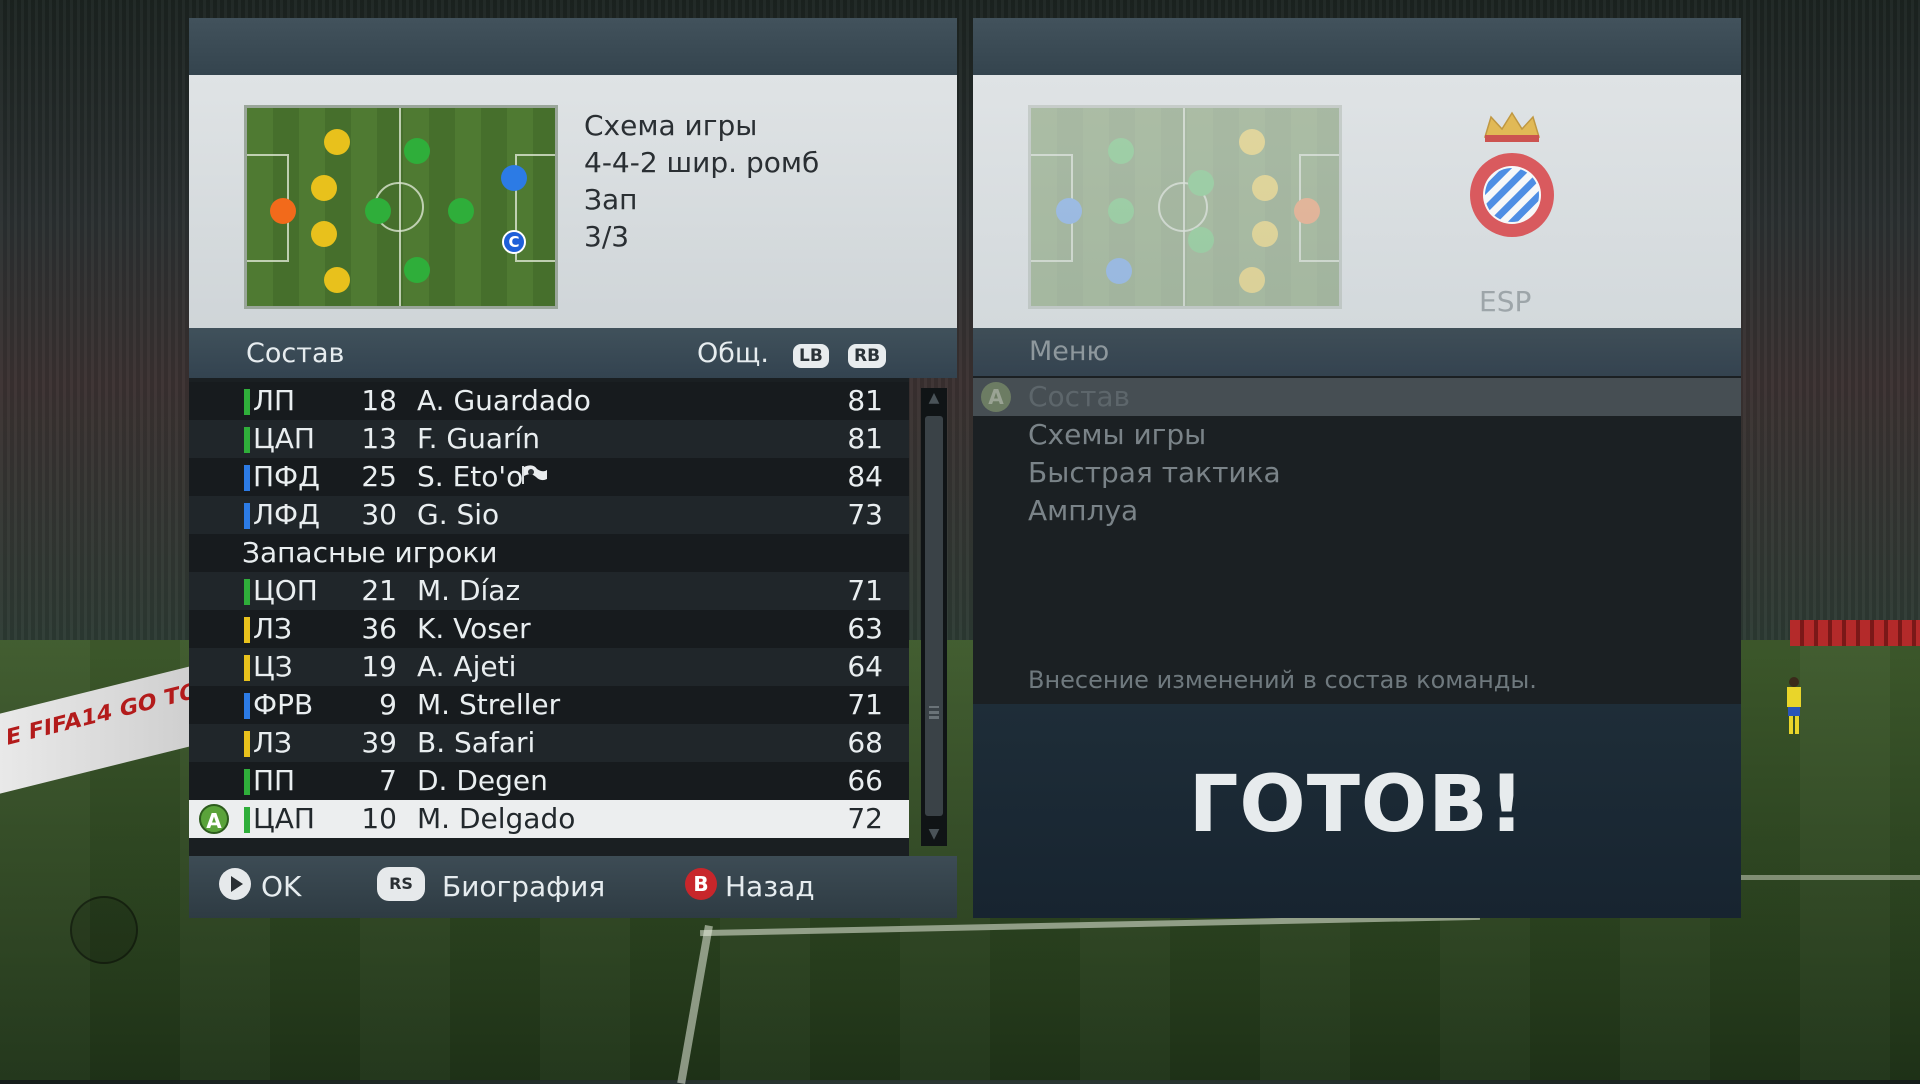 The width and height of the screenshot is (1920, 1084). Describe the element at coordinates (379, 514) in the screenshot. I see `player-number: 30` at that location.